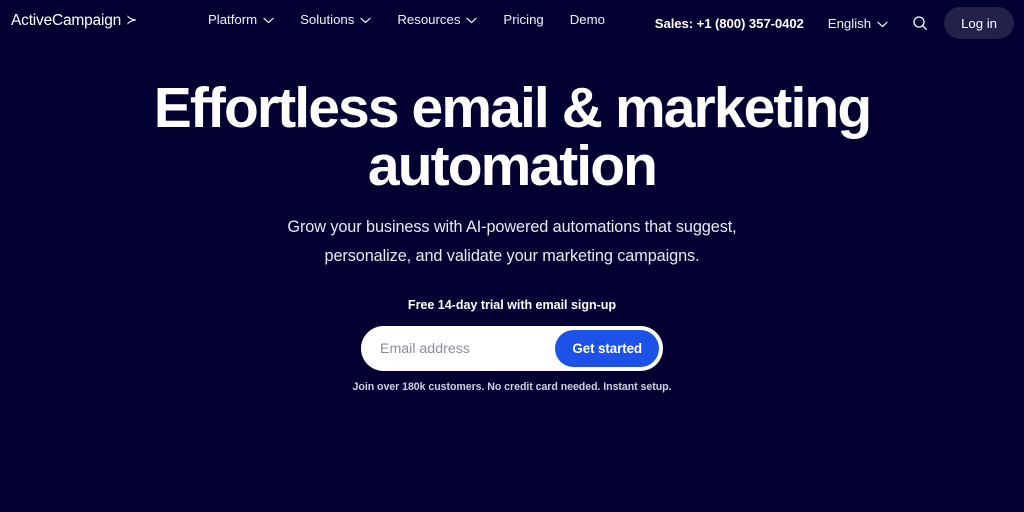 The image size is (1024, 512). I want to click on nav-item-label: Resources, so click(429, 19).